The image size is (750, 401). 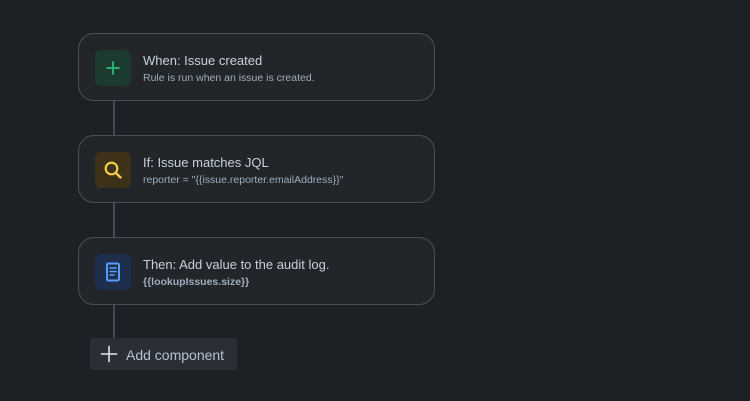 I want to click on condition-icon-box, so click(x=113, y=170).